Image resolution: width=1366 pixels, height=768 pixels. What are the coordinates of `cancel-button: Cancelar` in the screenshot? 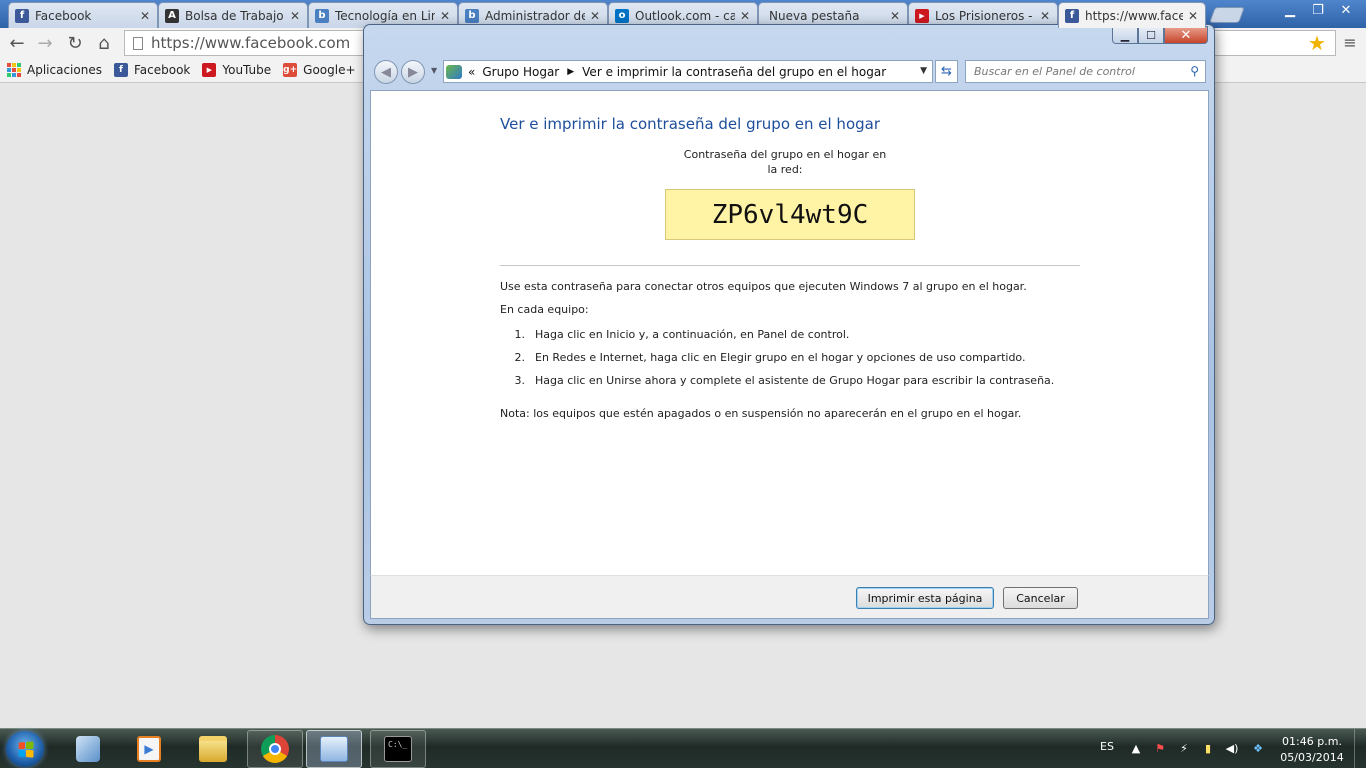 It's located at (1040, 598).